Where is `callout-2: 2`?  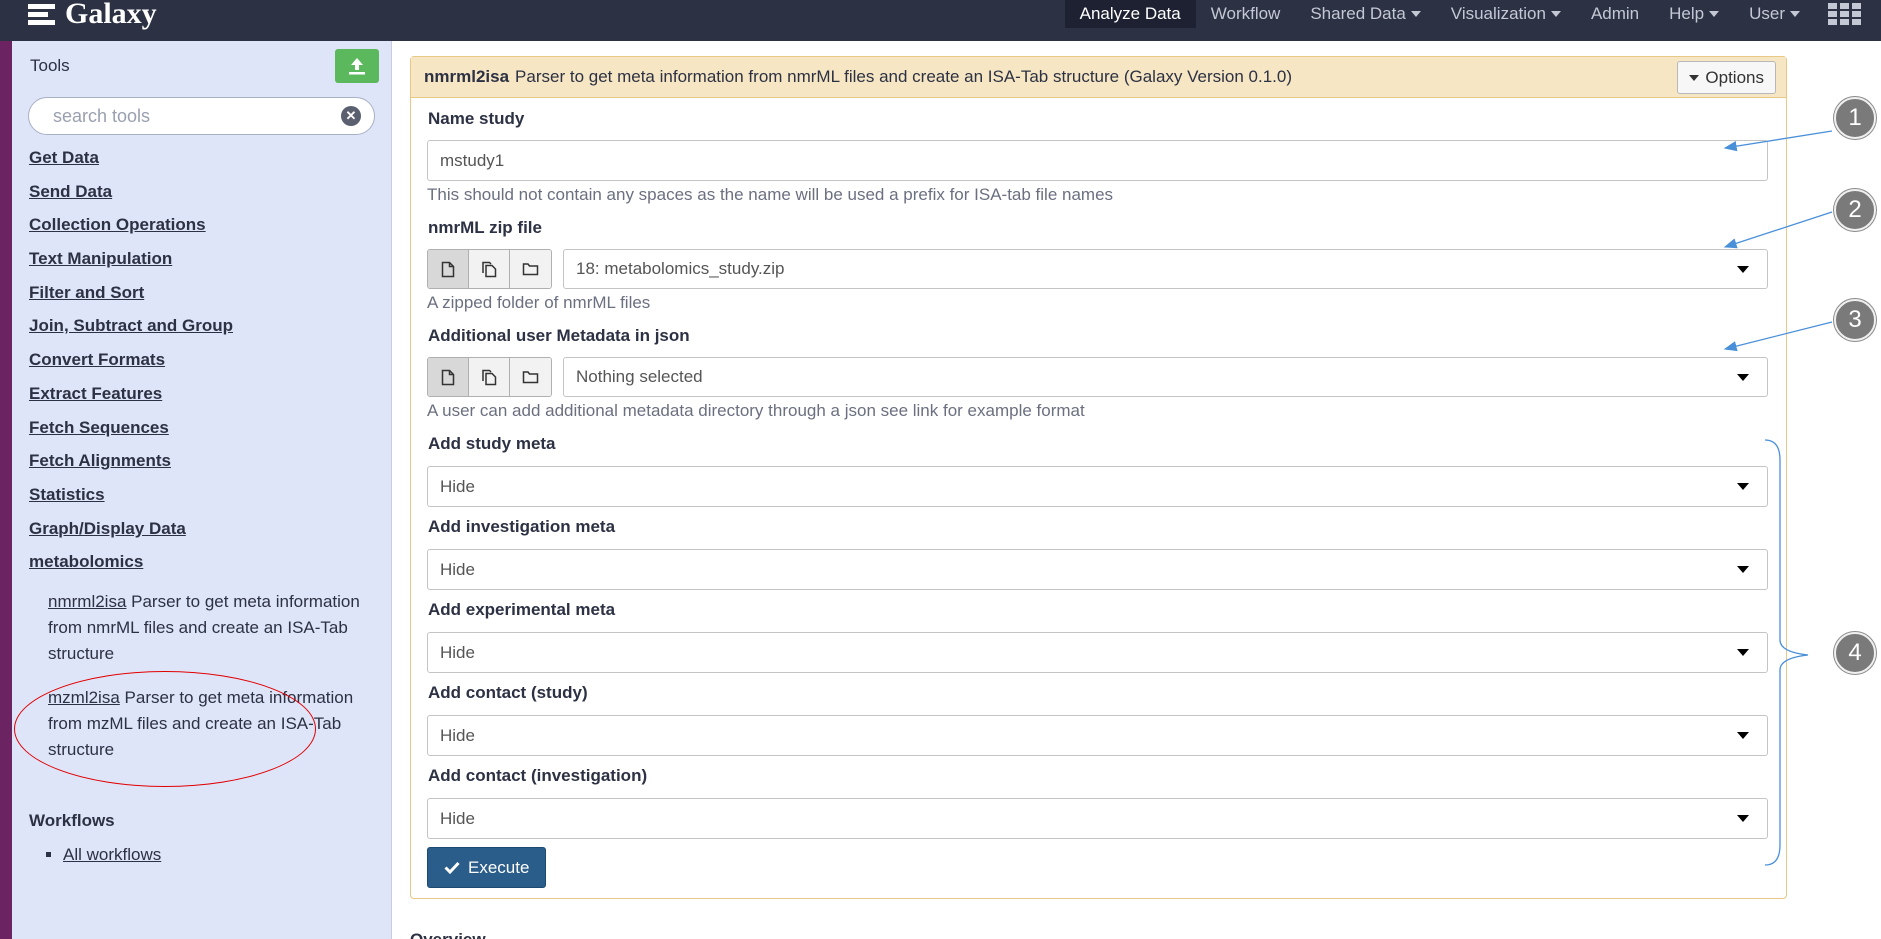 callout-2: 2 is located at coordinates (1855, 210).